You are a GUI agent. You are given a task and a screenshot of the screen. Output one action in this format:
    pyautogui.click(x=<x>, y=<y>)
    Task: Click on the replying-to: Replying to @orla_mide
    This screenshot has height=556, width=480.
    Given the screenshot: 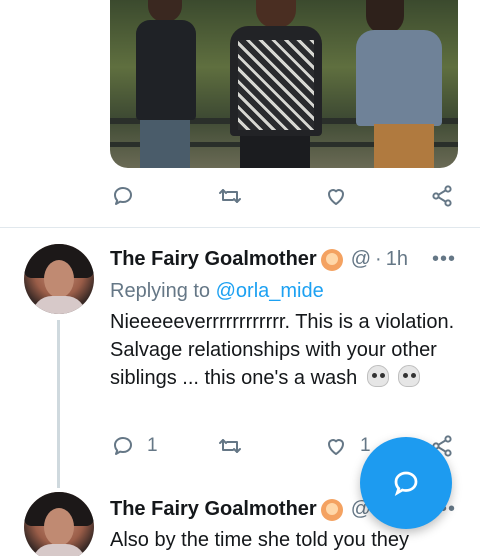 What is the action you would take?
    pyautogui.click(x=217, y=291)
    